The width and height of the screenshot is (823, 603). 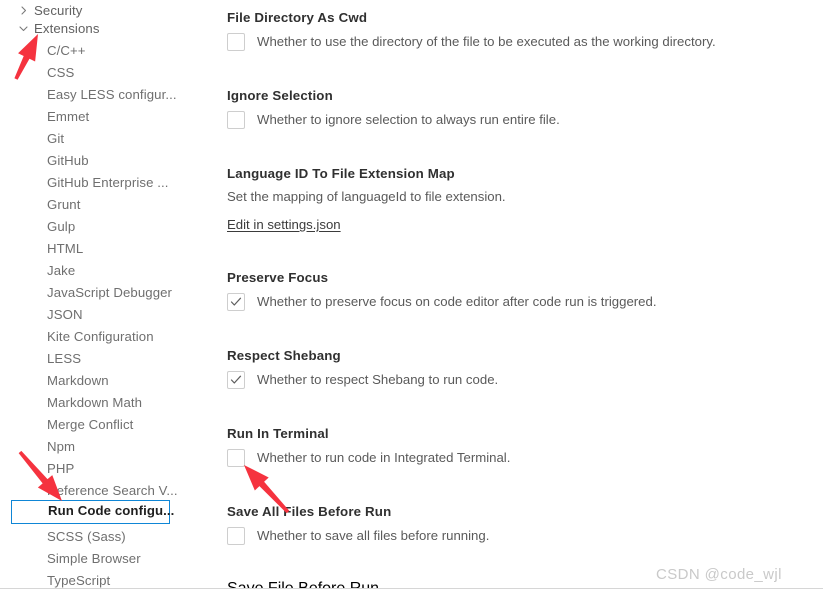 What do you see at coordinates (106, 117) in the screenshot?
I see `sidebar-item-emmet: Emmet` at bounding box center [106, 117].